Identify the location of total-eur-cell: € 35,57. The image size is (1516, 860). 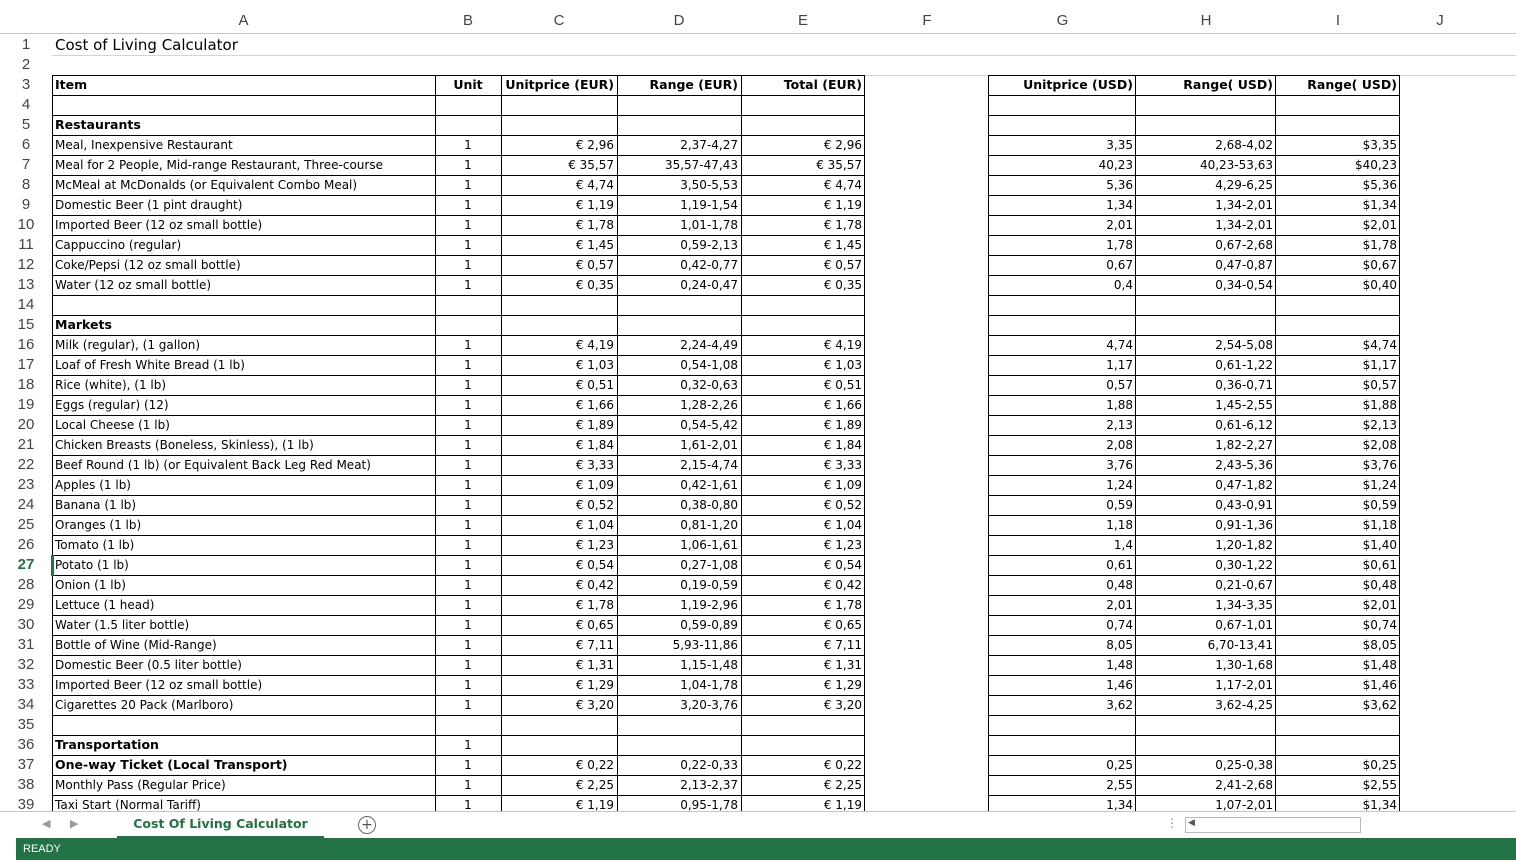
(803, 165).